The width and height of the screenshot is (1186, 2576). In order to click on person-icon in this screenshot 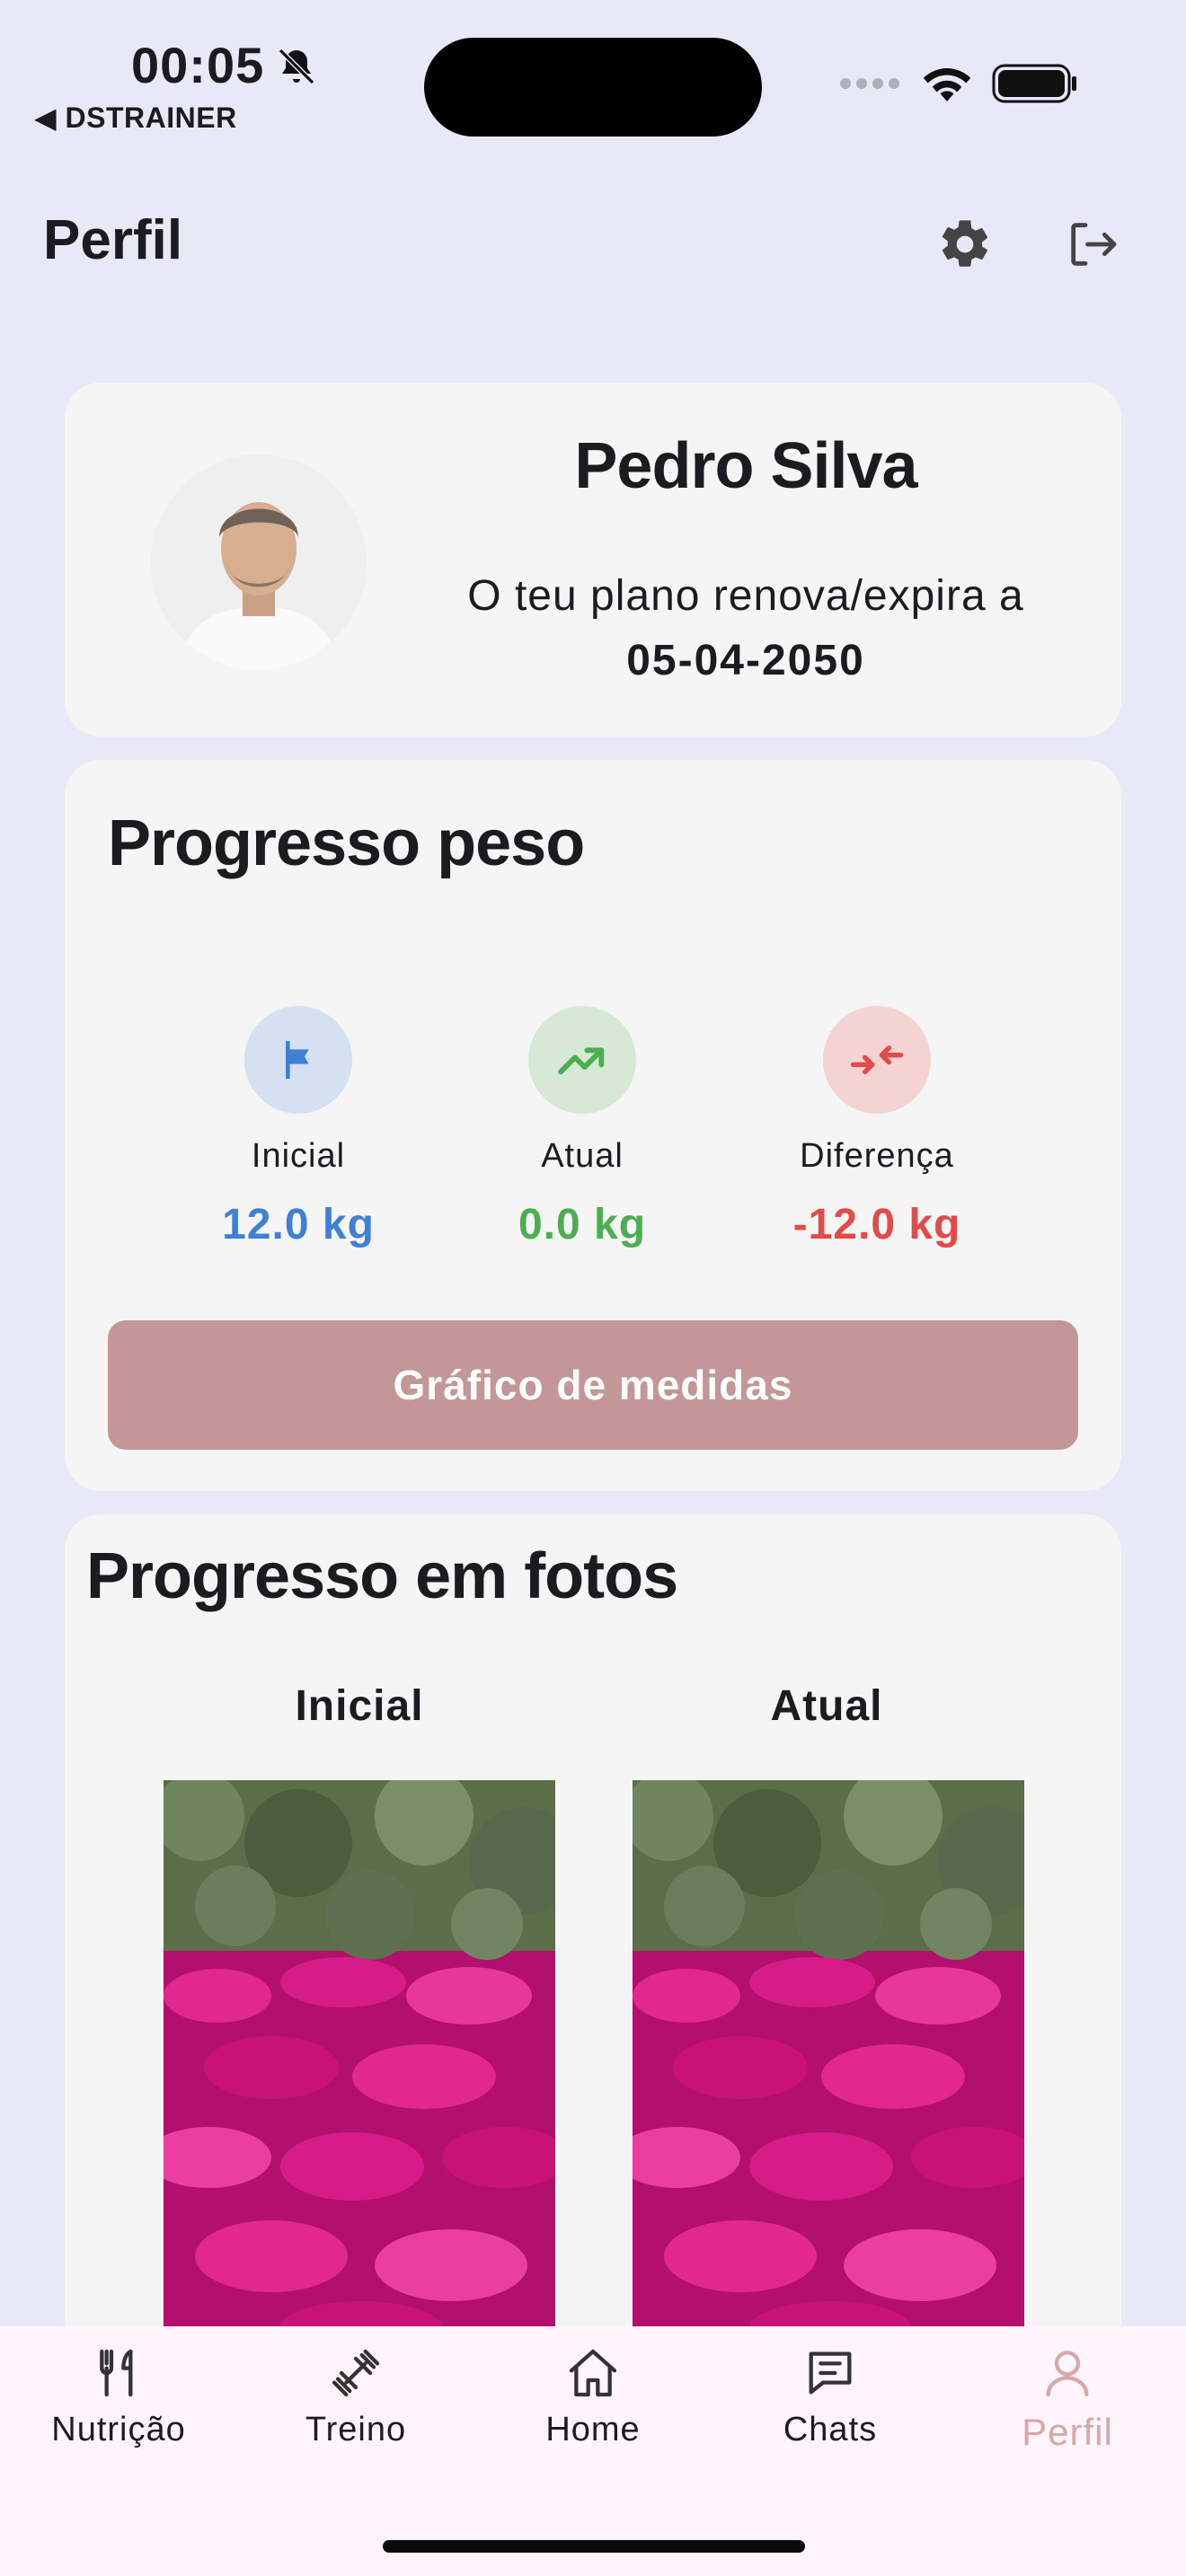, I will do `click(1067, 2374)`.